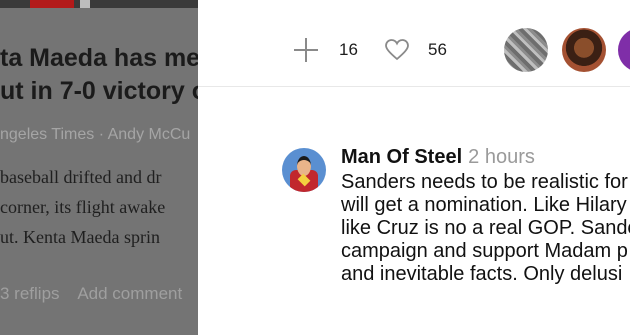 The height and width of the screenshot is (335, 630). Describe the element at coordinates (306, 50) in the screenshot. I see `add-icon` at that location.